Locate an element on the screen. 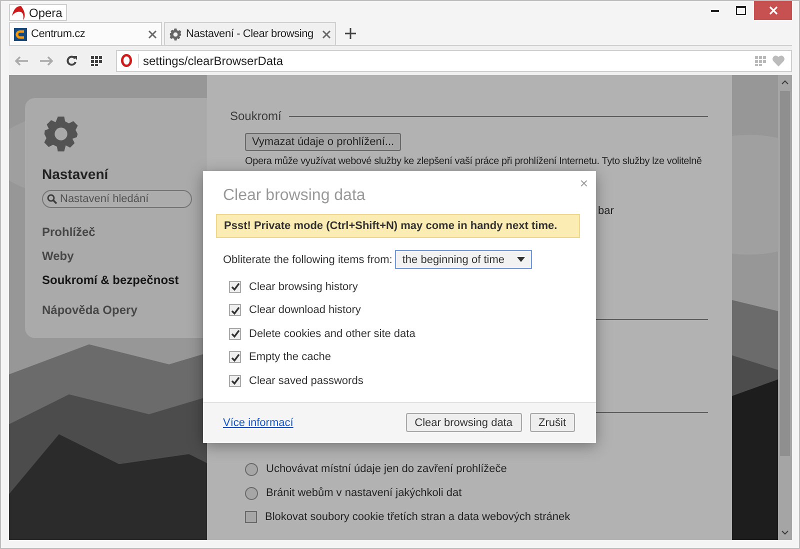 This screenshot has height=549, width=800. checkbox-label: Empty the cache is located at coordinates (290, 357).